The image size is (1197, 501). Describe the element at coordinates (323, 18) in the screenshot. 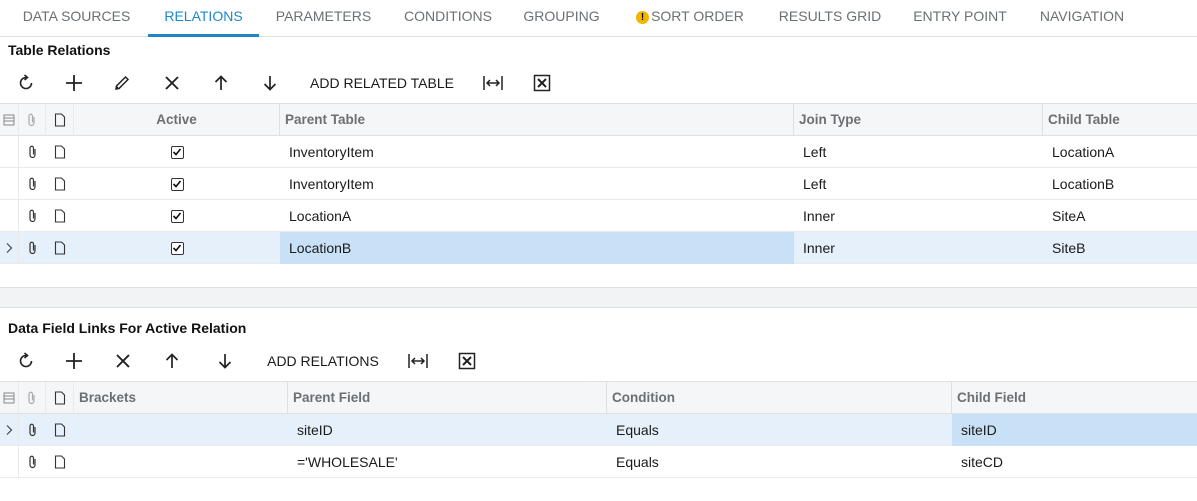

I see `tab-parameters: PARAMETERS` at that location.